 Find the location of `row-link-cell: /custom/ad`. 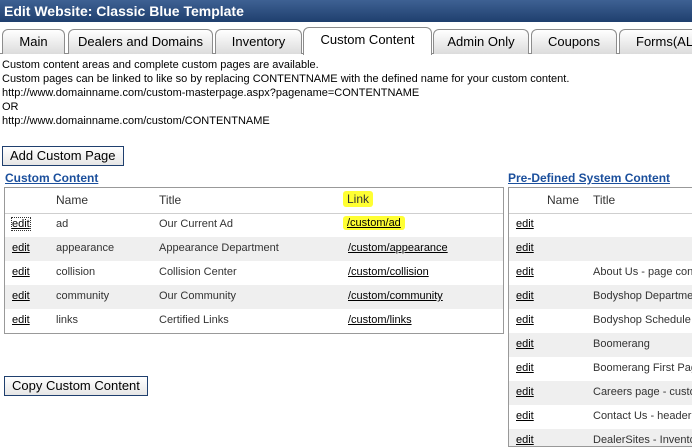

row-link-cell: /custom/ad is located at coordinates (374, 223).